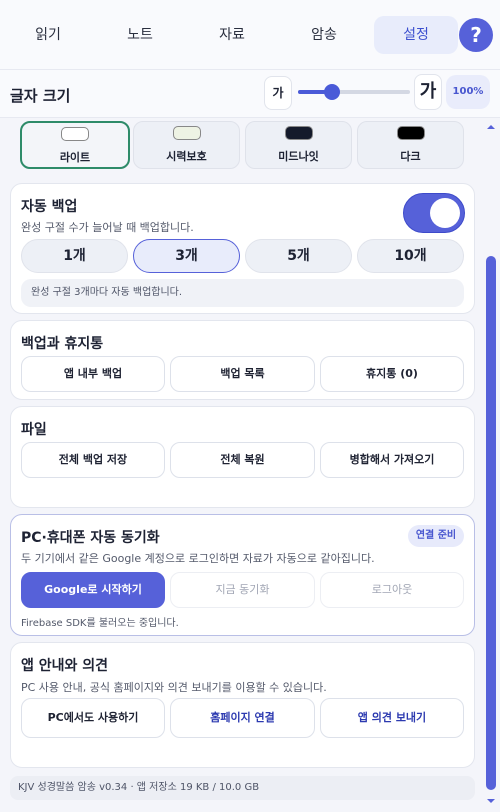 The image size is (500, 812). I want to click on slider-thumb, so click(331, 92).